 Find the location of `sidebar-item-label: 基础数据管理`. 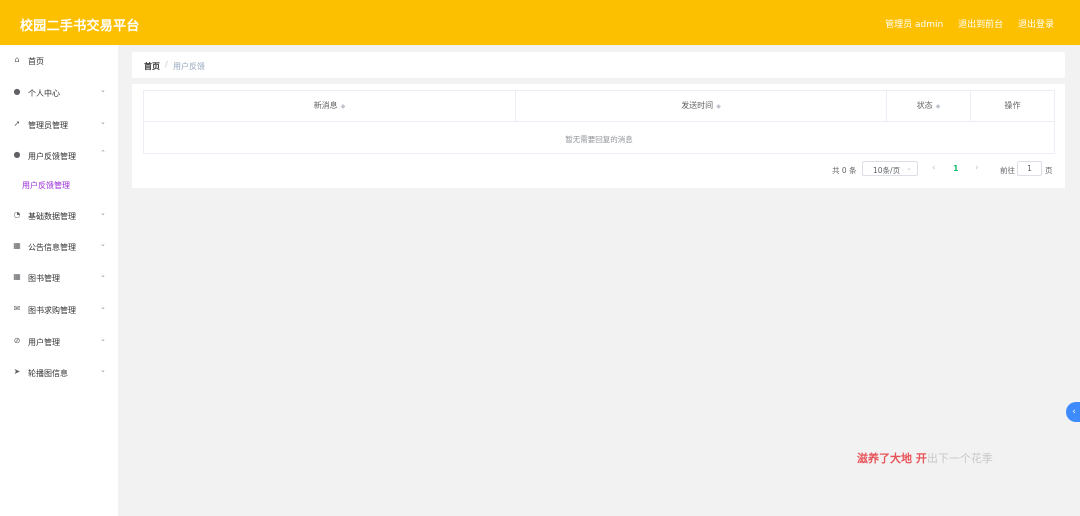

sidebar-item-label: 基础数据管理 is located at coordinates (52, 216).